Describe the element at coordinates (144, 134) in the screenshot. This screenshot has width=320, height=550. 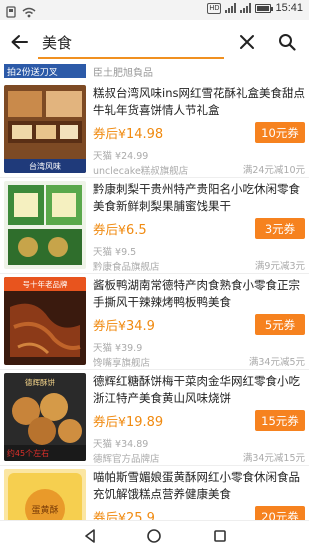
I see `price-value: 14.98` at that location.